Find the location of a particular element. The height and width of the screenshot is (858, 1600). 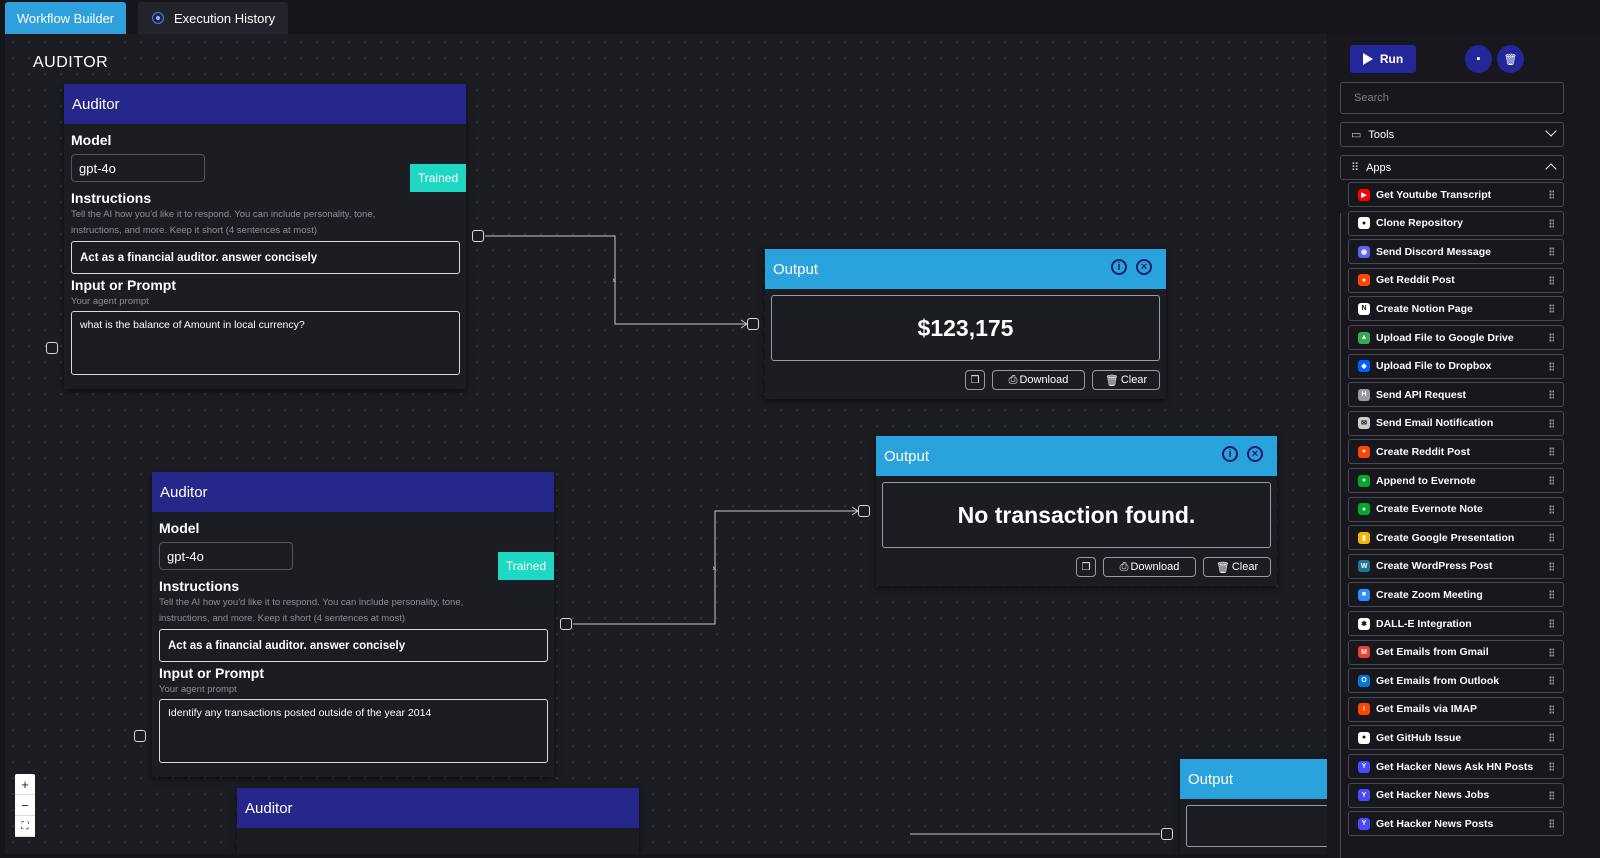

run-button: Run is located at coordinates (1383, 59).